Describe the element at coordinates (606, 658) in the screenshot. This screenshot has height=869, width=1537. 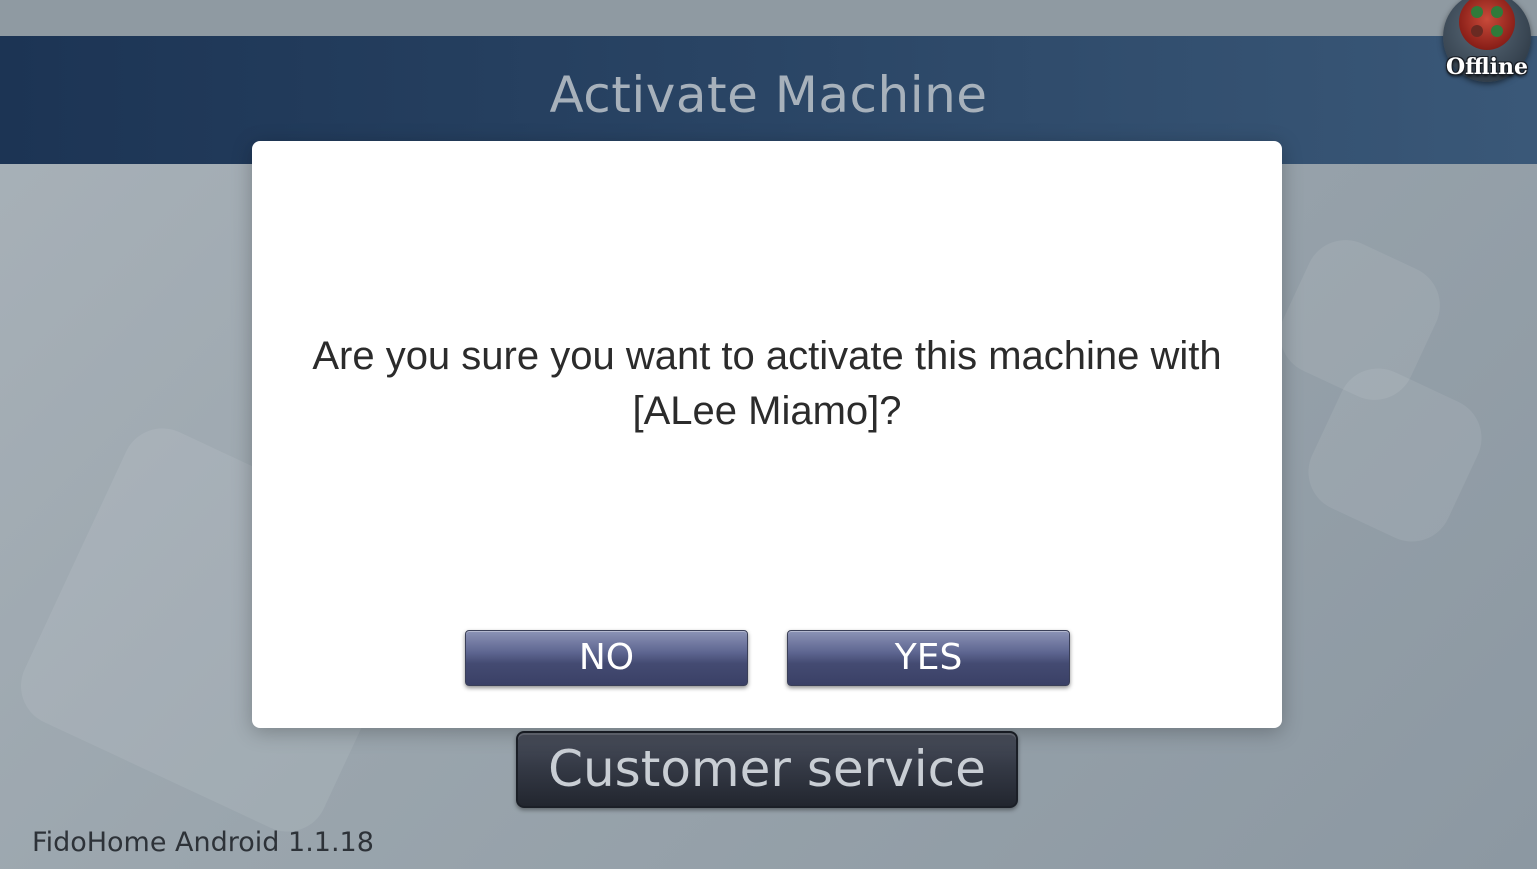
I see `no-button: NO` at that location.